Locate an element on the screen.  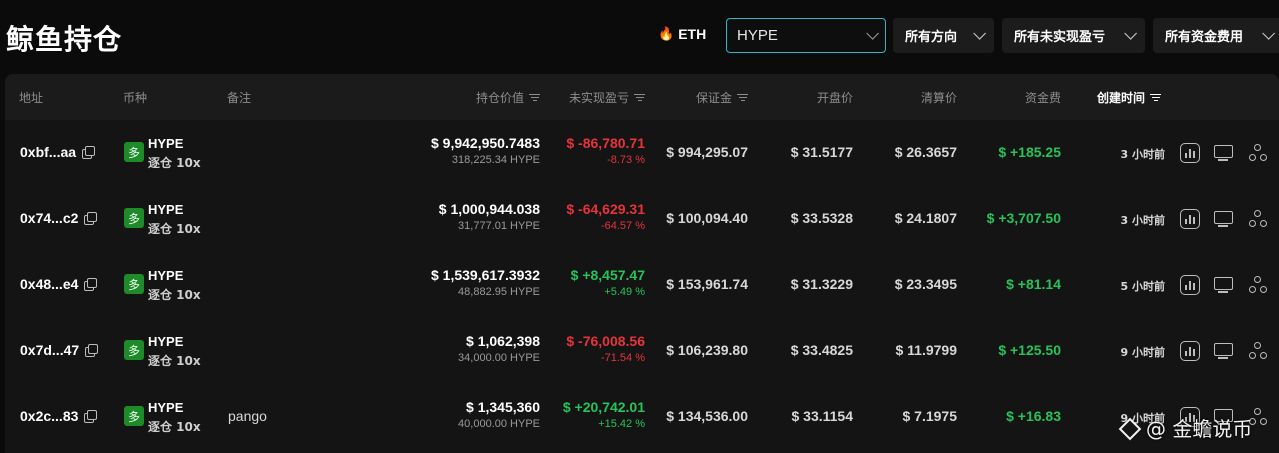
unrealized-pnl-percent: -71.54 % is located at coordinates (622, 358).